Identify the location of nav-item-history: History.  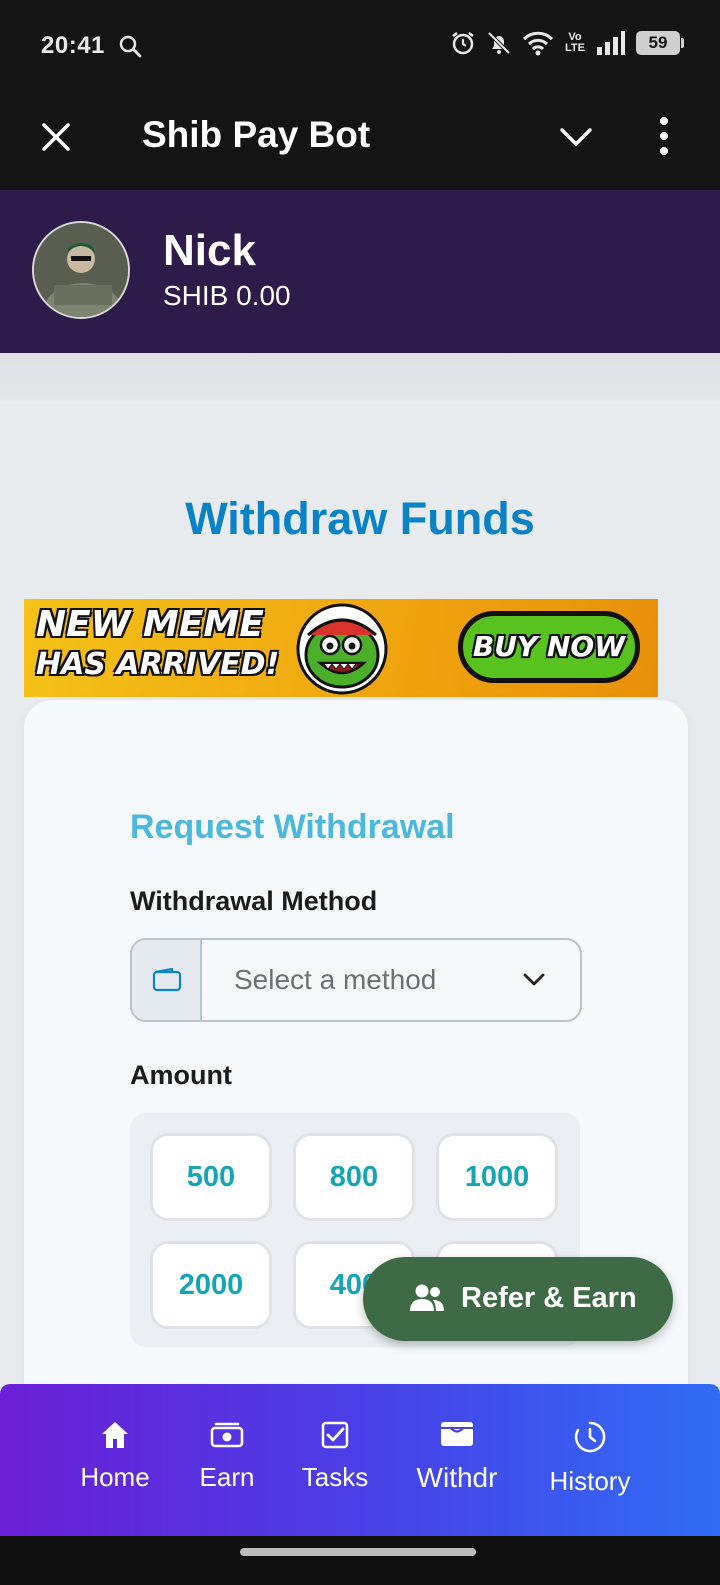
(590, 1458).